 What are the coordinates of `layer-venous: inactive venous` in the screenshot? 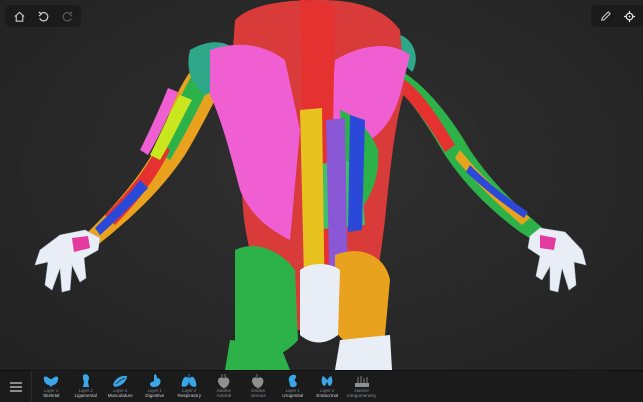 It's located at (258, 386).